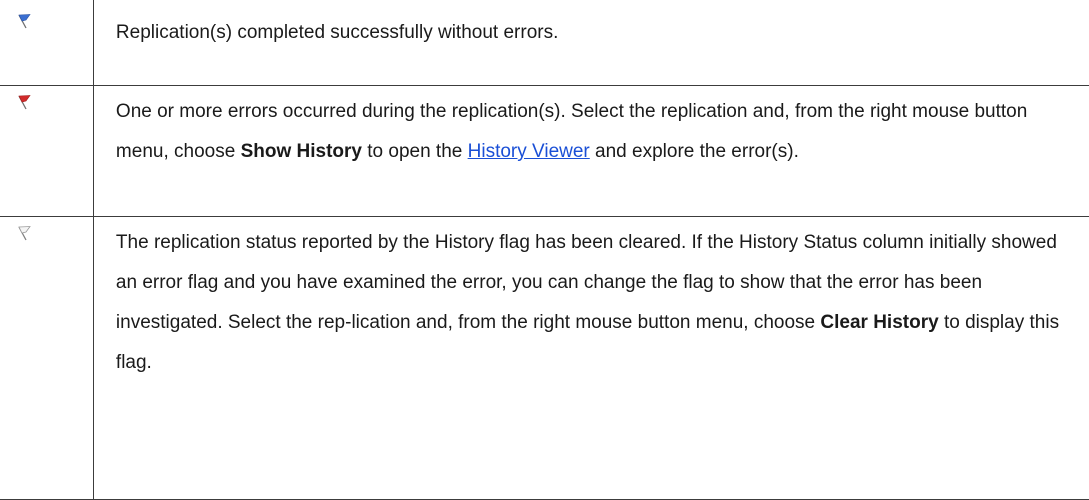  I want to click on description-text: and explore the error(s)., so click(694, 151).